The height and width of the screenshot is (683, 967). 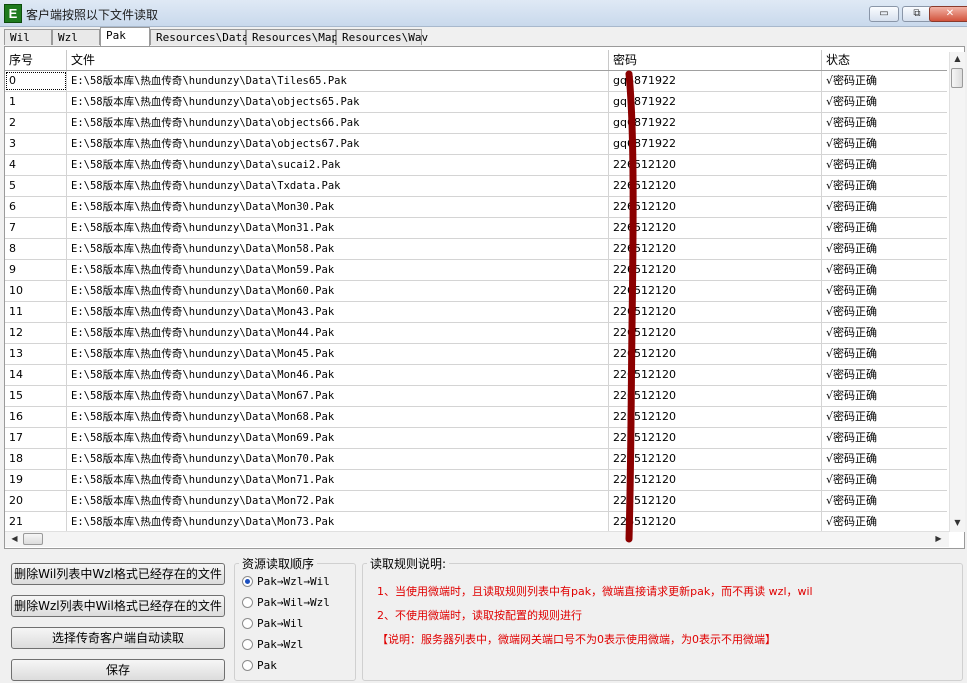 What do you see at coordinates (382, 37) in the screenshot?
I see `tab-resources-wav: Resources\Wav` at bounding box center [382, 37].